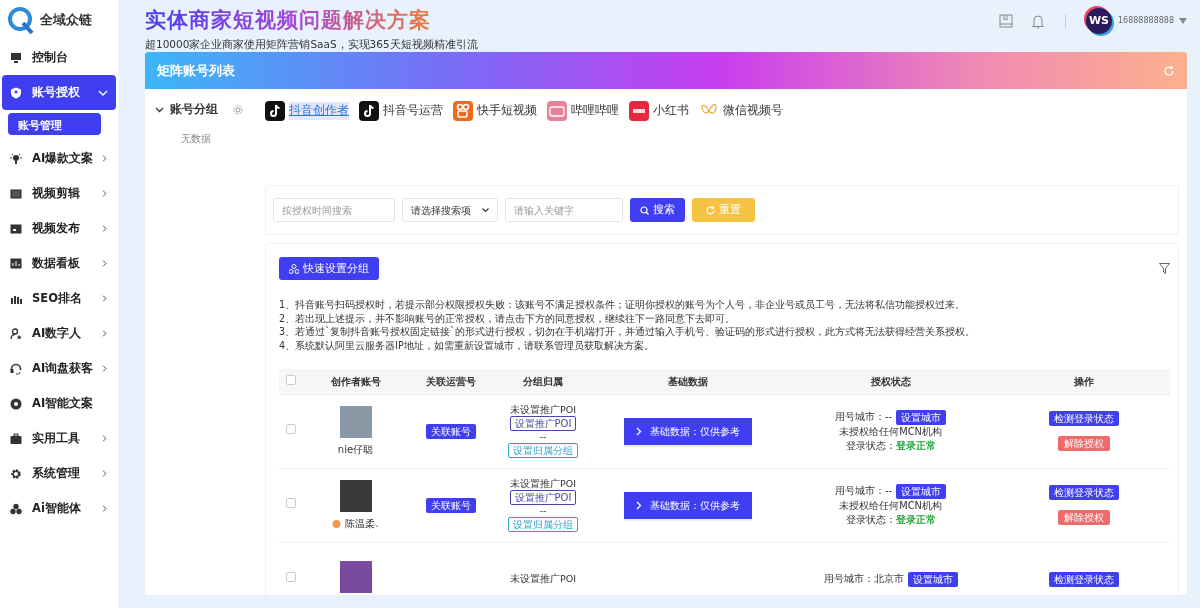 This screenshot has height=608, width=1200. Describe the element at coordinates (59, 403) in the screenshot. I see `sidebar-item: AI智能文案` at that location.